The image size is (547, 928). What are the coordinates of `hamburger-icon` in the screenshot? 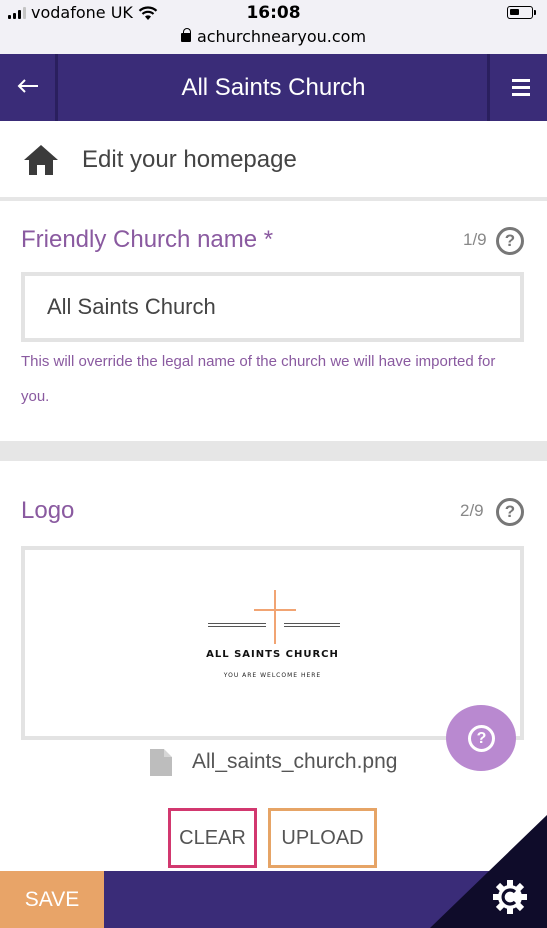 It's located at (521, 80).